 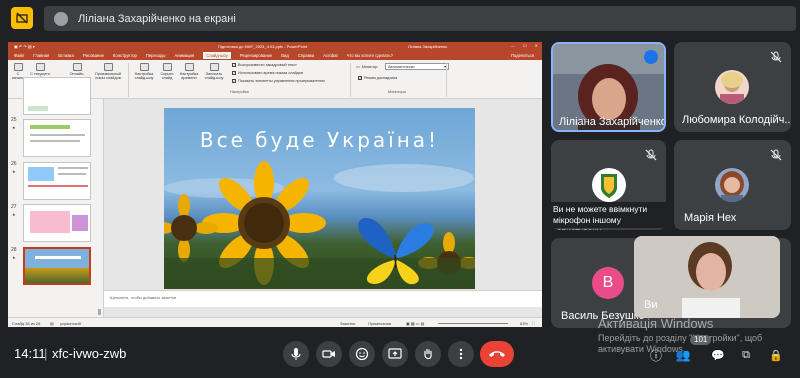 I want to click on spellcheck-icon: ▤, so click(x=52, y=323).